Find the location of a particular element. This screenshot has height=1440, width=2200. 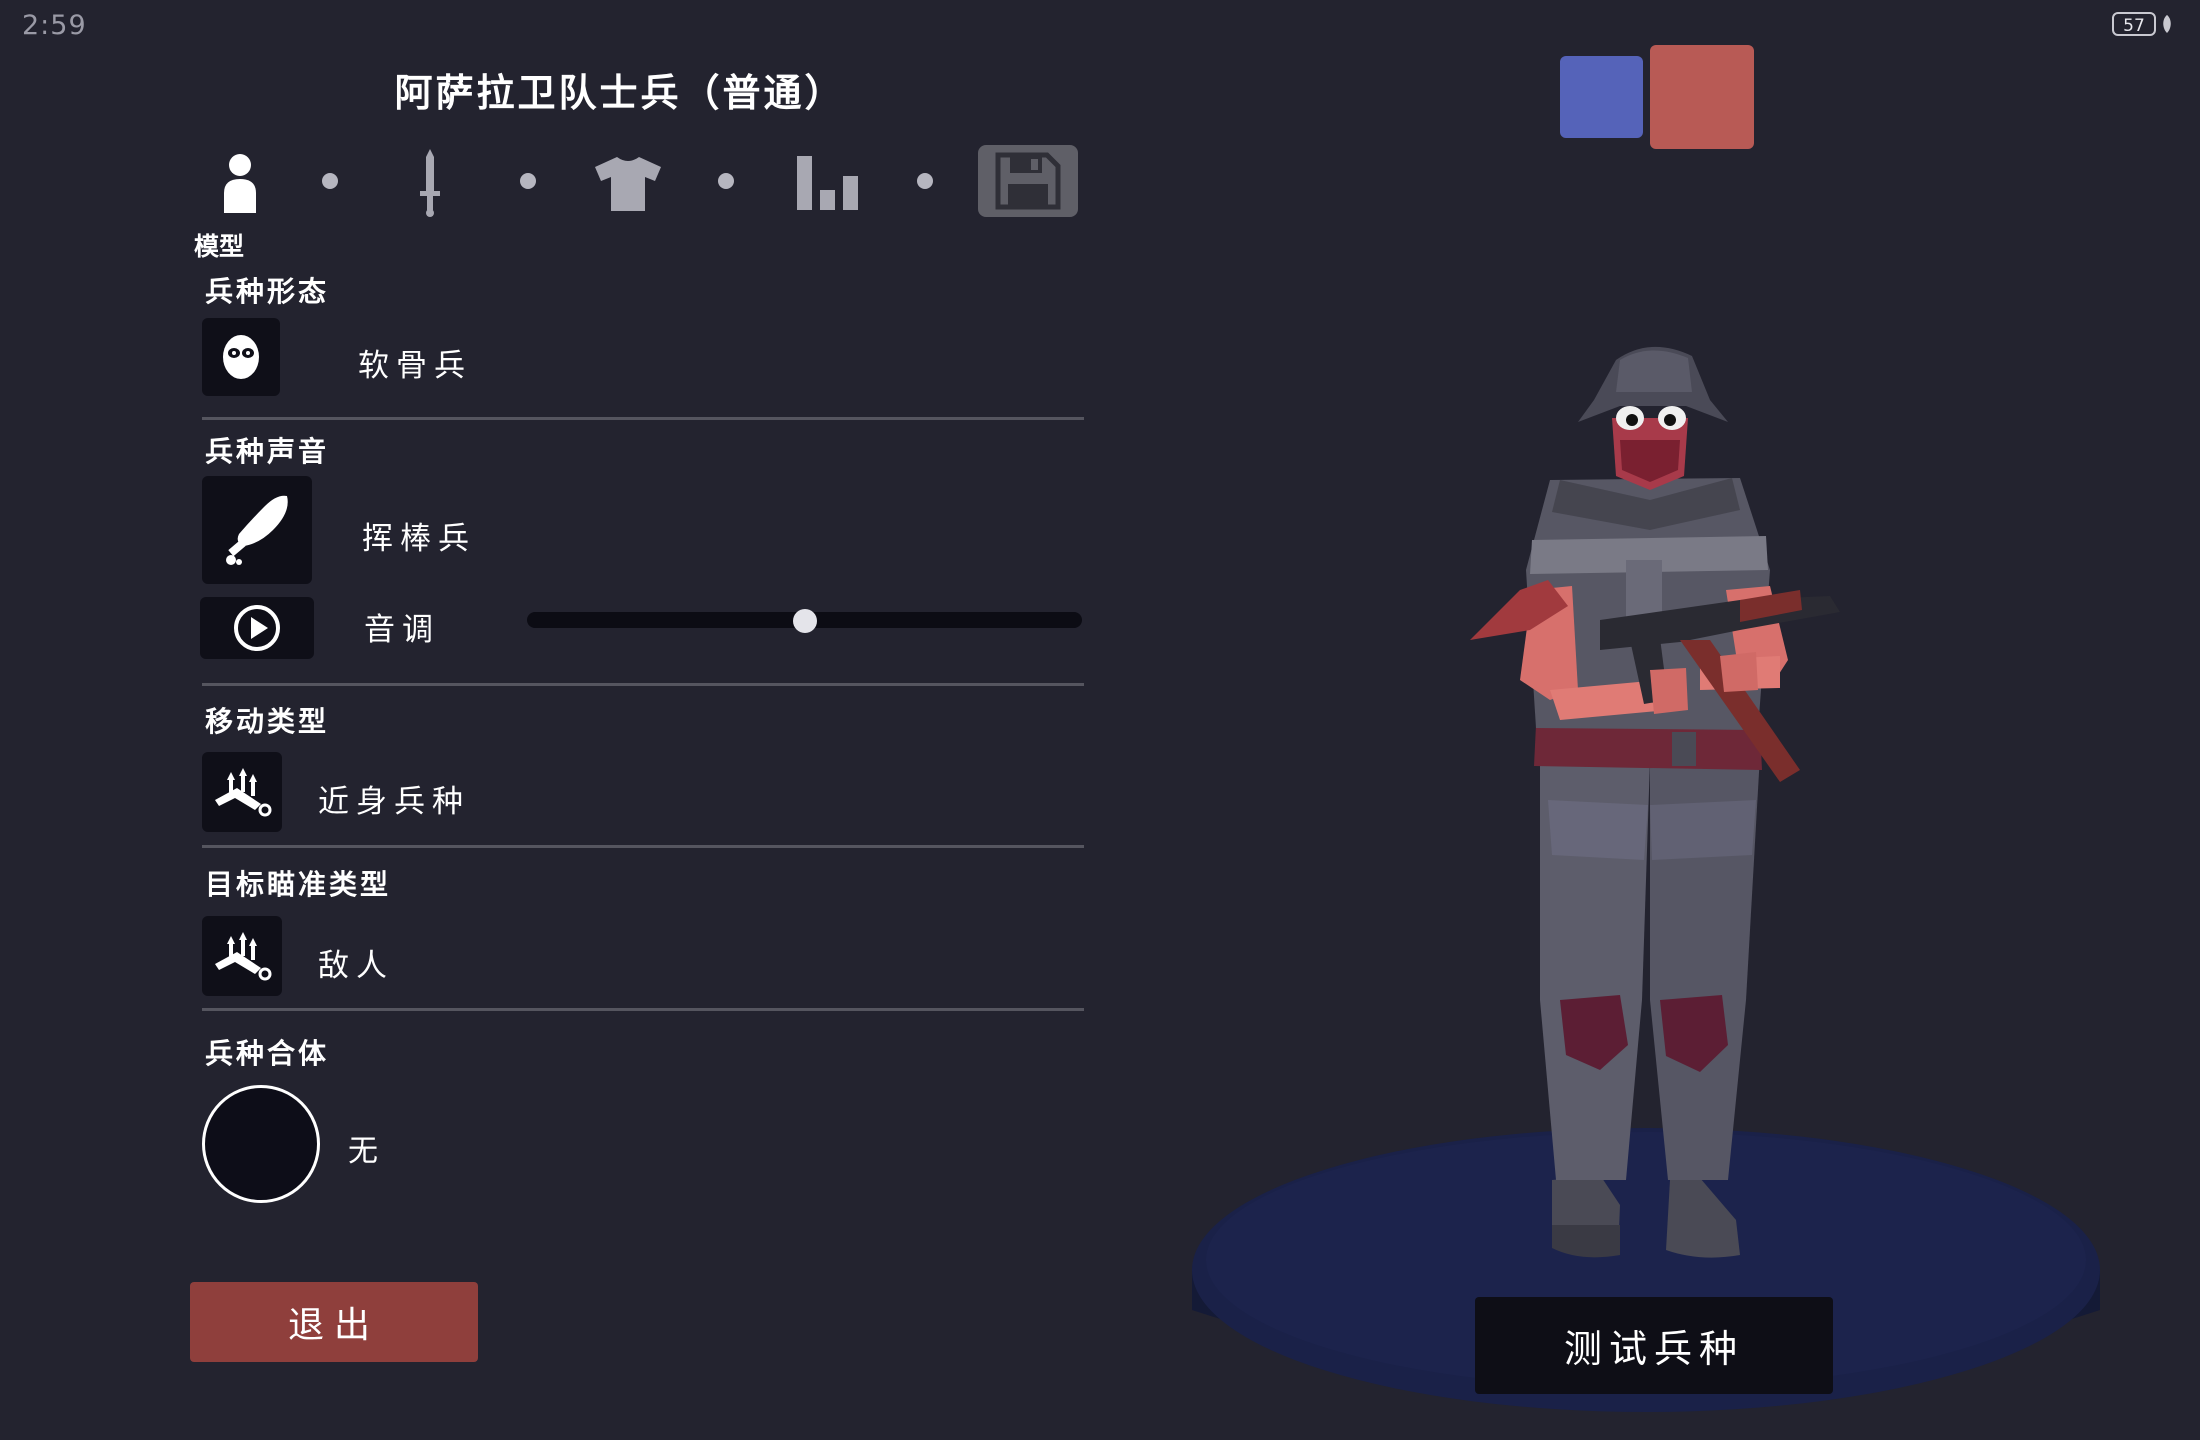

shirt-icon is located at coordinates (628, 183).